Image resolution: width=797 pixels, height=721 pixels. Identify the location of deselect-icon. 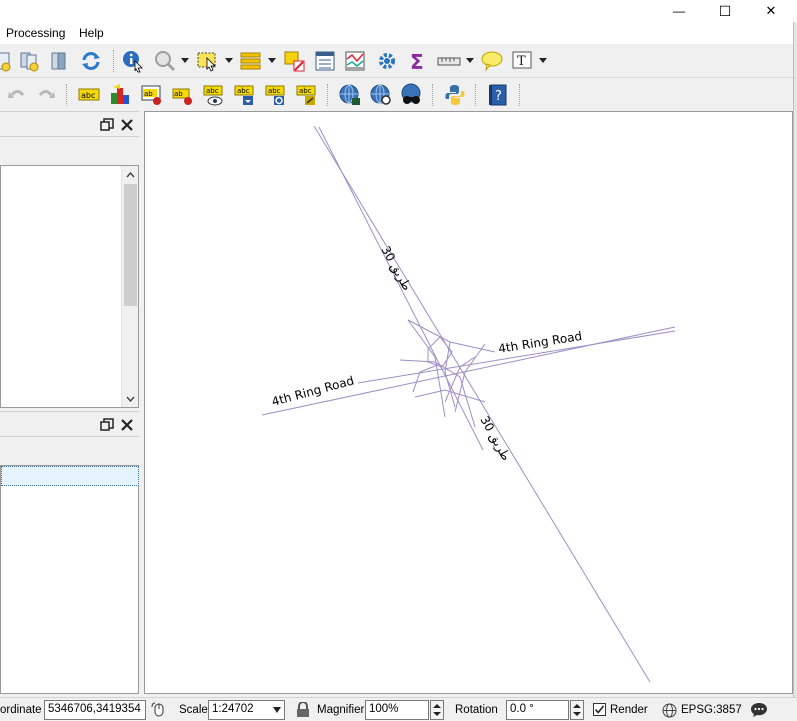
(294, 61).